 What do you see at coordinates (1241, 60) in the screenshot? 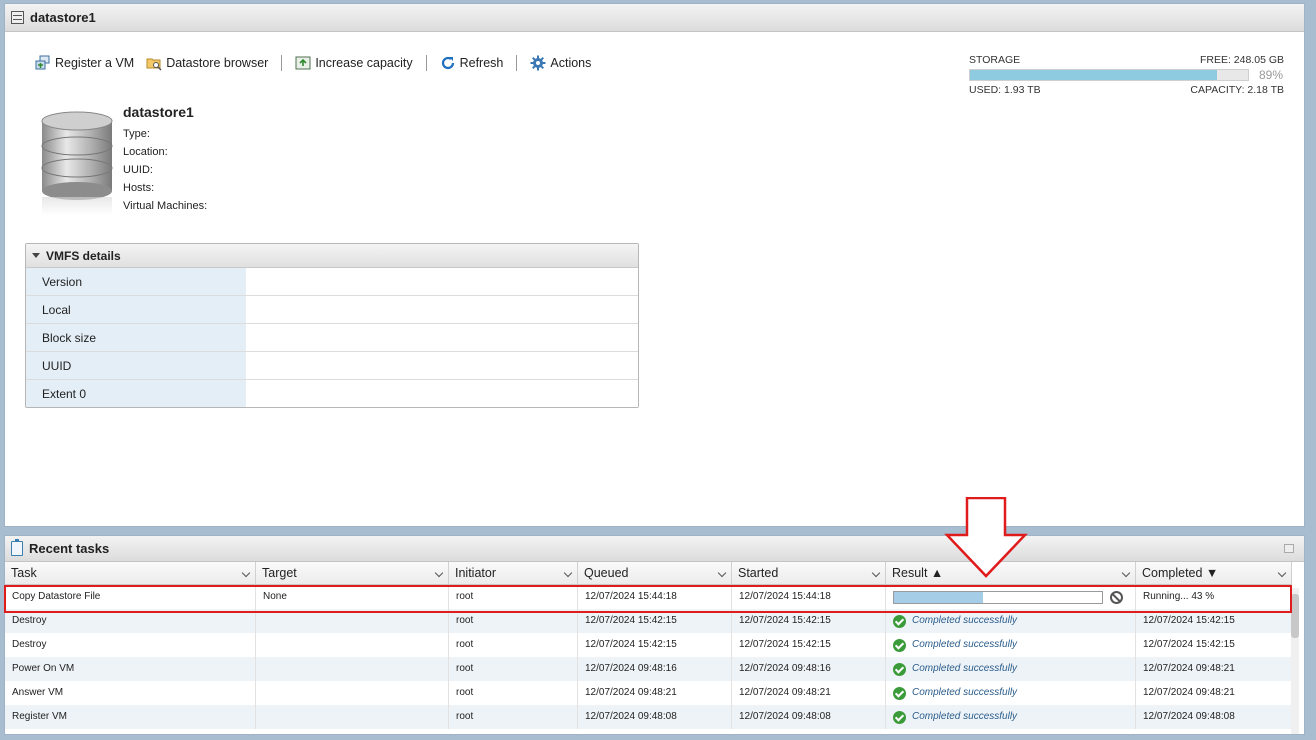
I see `storage-free: FREE: 248.05 GB` at bounding box center [1241, 60].